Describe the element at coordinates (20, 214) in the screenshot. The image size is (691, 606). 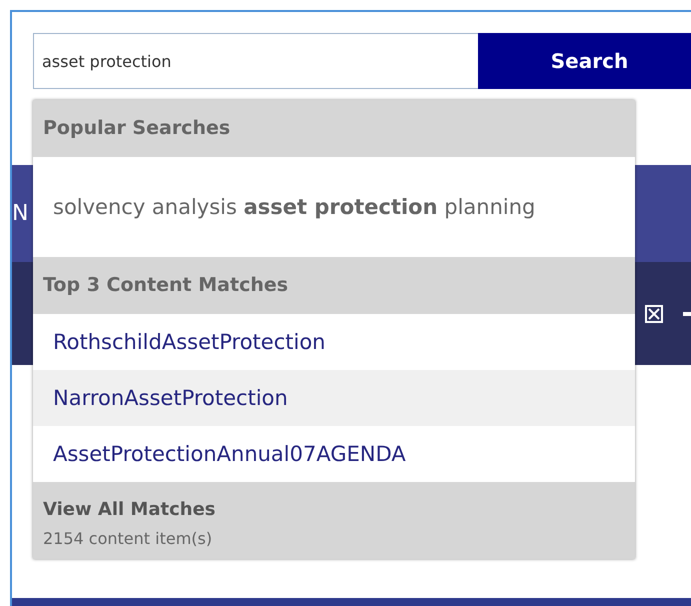
I see `nav-label: N` at that location.